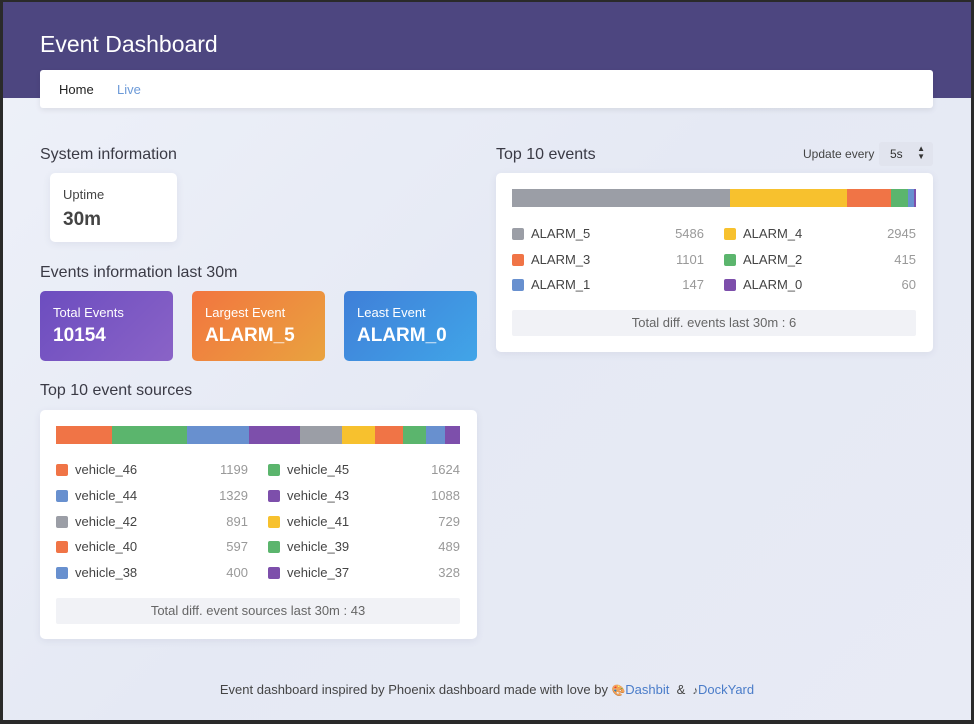  I want to click on least-event-tile: Least Event ALARM_0, so click(410, 326).